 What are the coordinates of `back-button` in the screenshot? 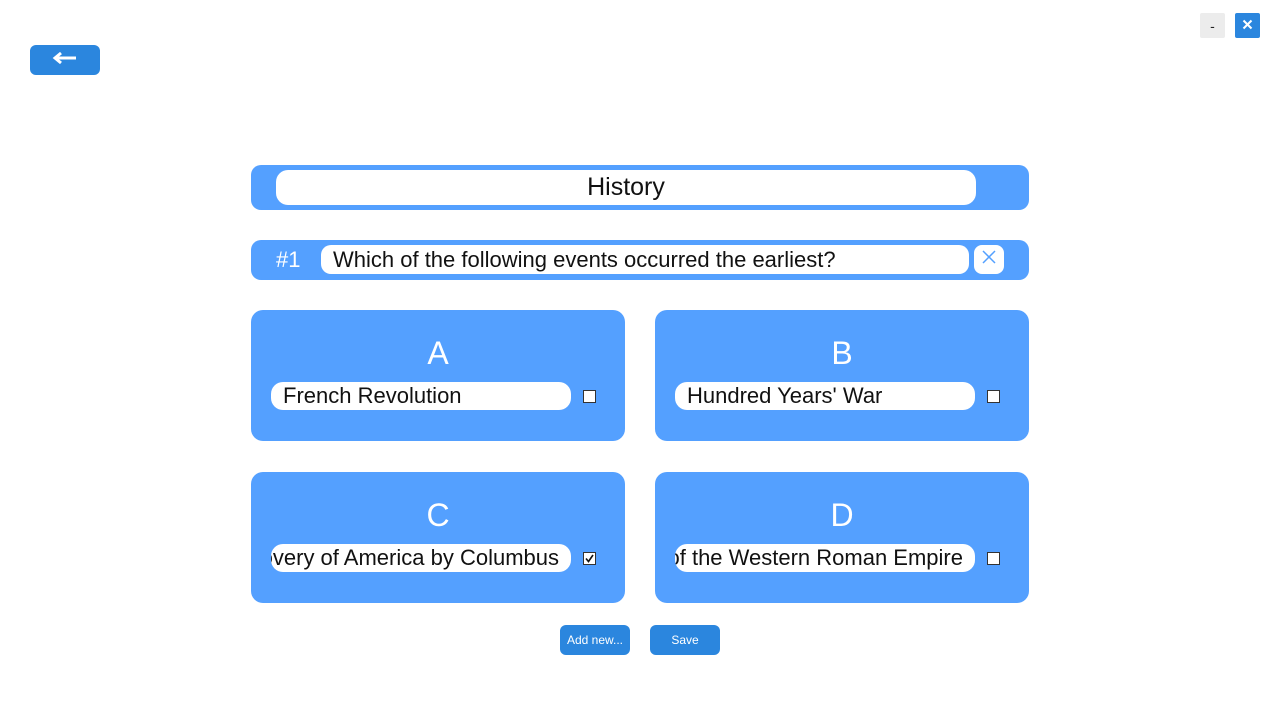 It's located at (65, 60).